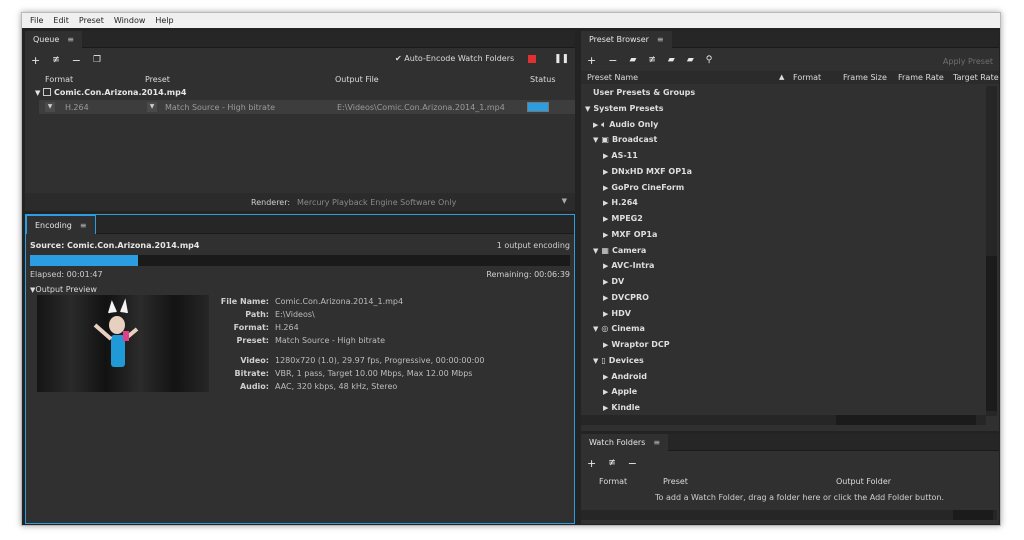  I want to click on preset-vscrollbar, so click(991, 251).